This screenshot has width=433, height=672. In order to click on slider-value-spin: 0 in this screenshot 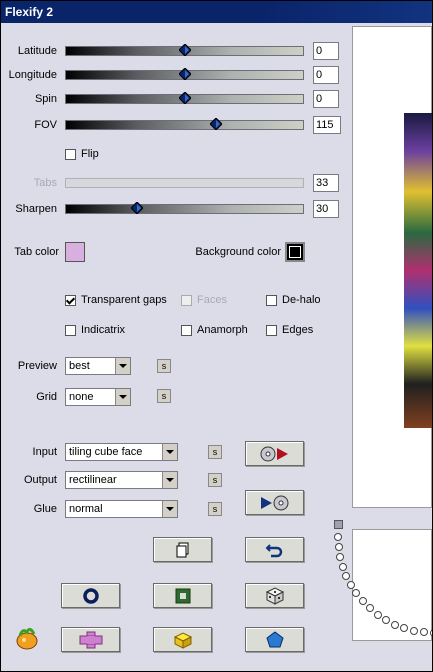, I will do `click(326, 99)`.